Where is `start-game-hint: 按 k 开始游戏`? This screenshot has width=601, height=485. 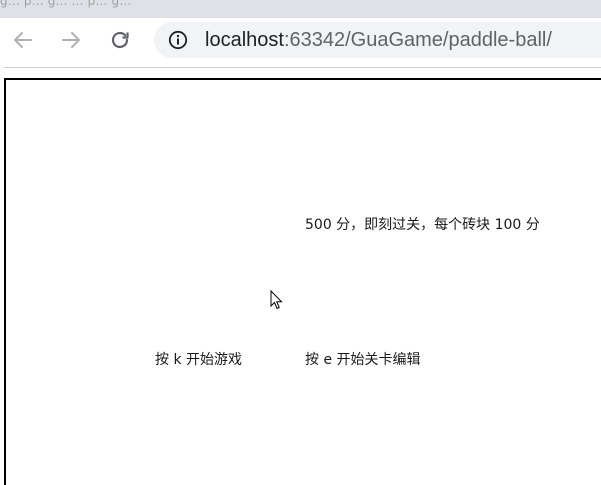 start-game-hint: 按 k 开始游戏 is located at coordinates (199, 360).